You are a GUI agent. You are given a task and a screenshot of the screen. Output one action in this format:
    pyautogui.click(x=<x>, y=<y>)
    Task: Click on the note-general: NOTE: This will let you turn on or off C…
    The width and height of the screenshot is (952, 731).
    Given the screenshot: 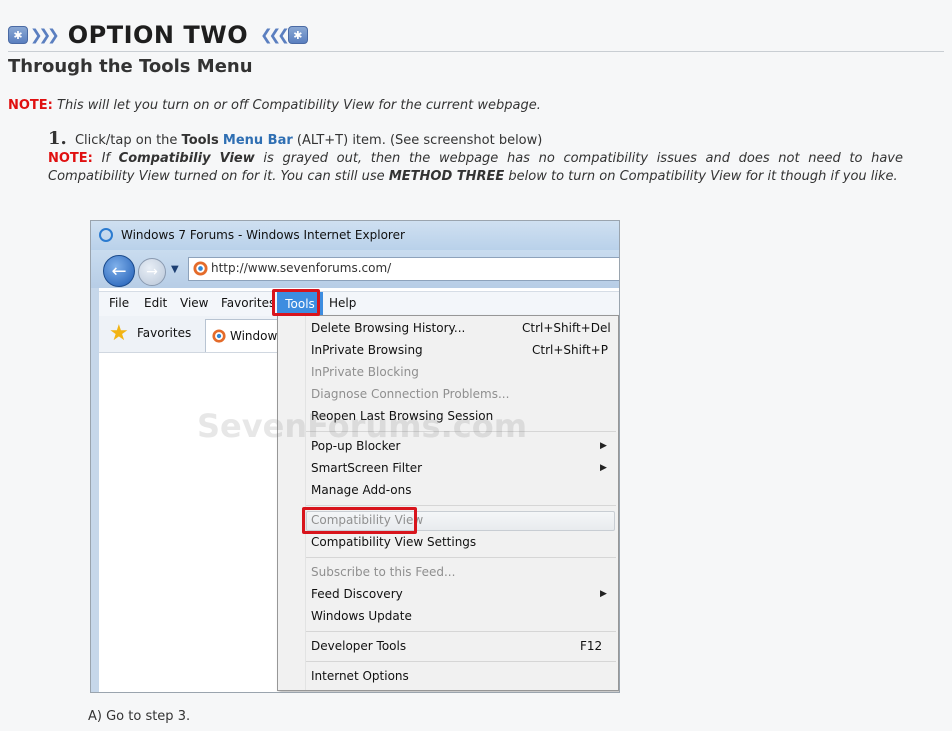 What is the action you would take?
    pyautogui.click(x=274, y=105)
    